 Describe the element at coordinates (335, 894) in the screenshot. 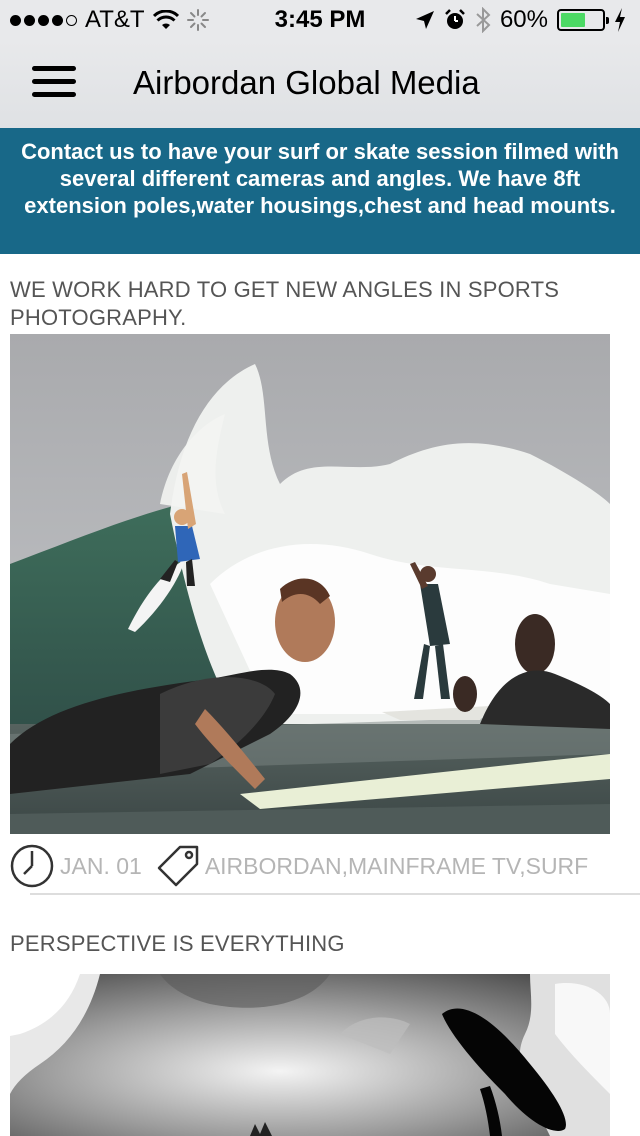

I see `post-divider` at that location.